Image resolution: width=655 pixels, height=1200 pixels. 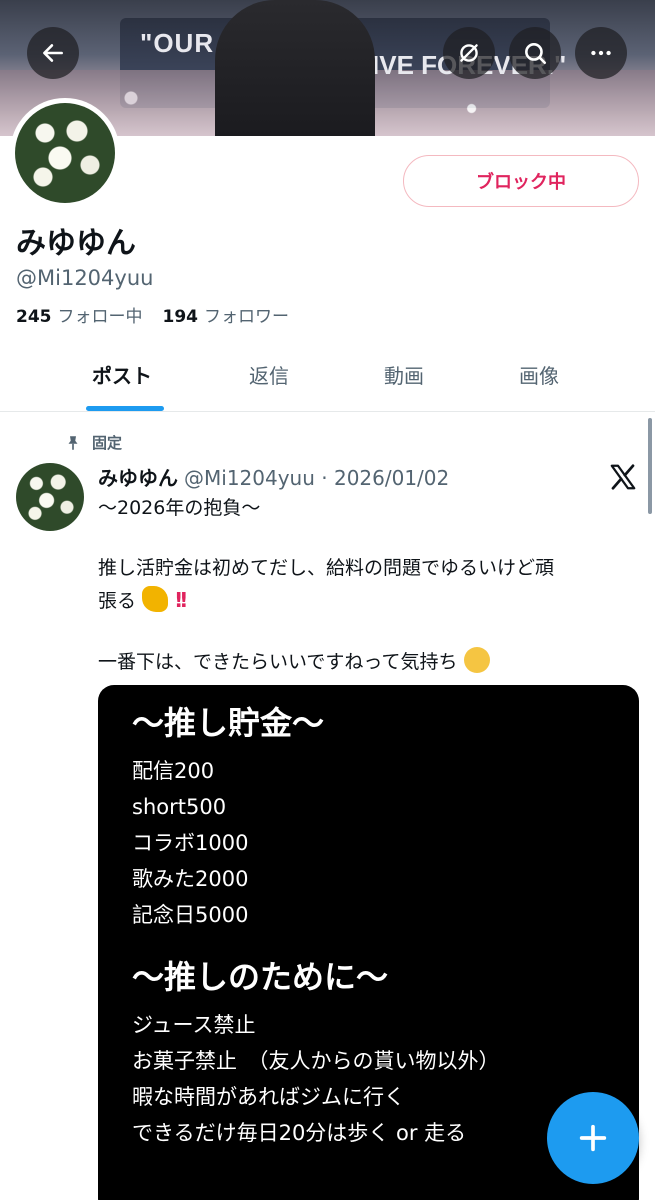 I want to click on post-text-line4-wrap: 一番下は、できたらいいですねって気持ち, so click(x=368, y=662).